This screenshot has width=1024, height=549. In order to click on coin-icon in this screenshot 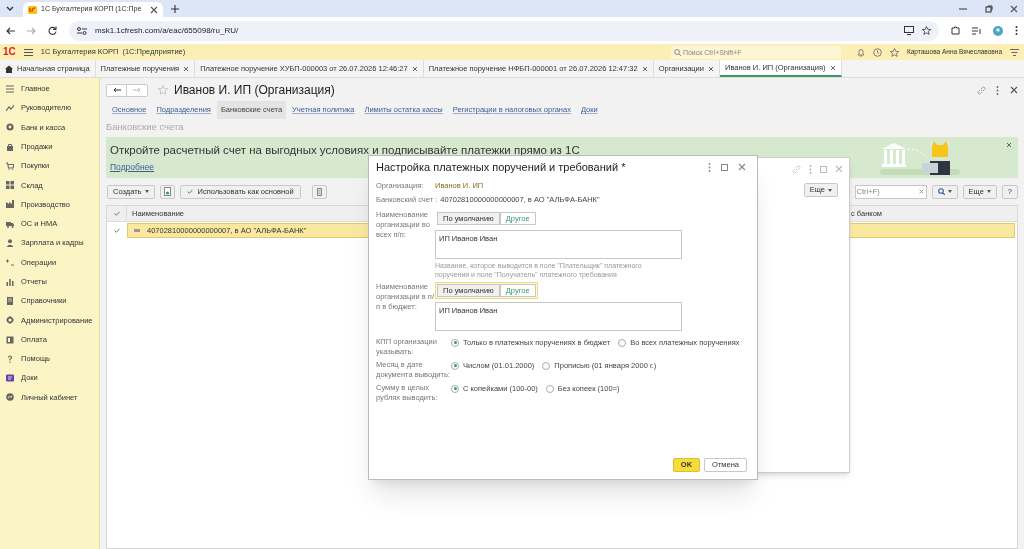, I will do `click(10, 127)`.